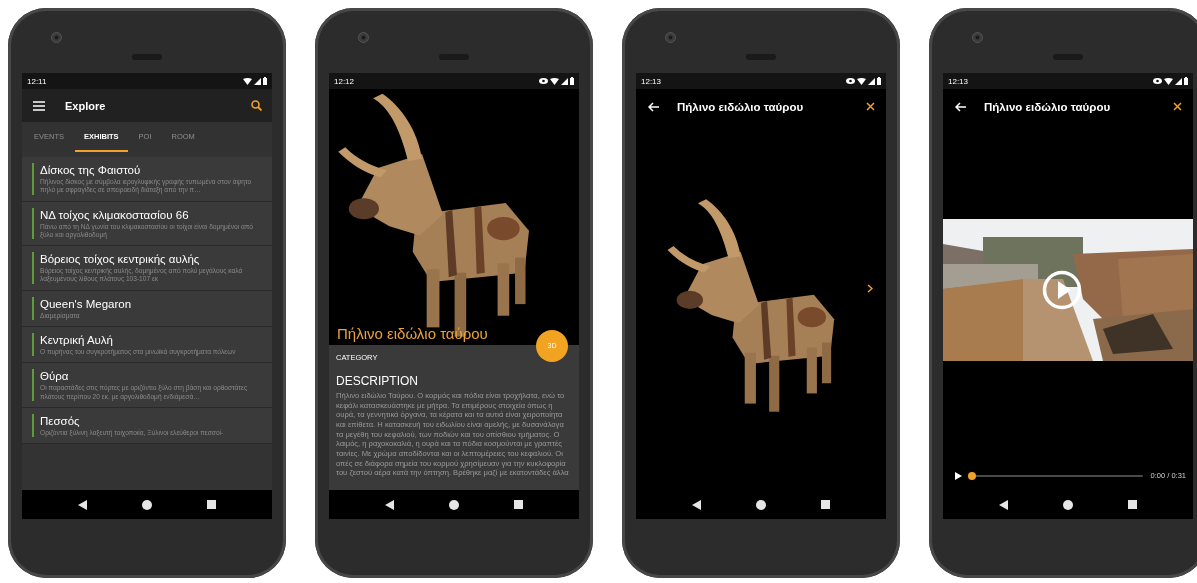  I want to click on search-icon, so click(256, 105).